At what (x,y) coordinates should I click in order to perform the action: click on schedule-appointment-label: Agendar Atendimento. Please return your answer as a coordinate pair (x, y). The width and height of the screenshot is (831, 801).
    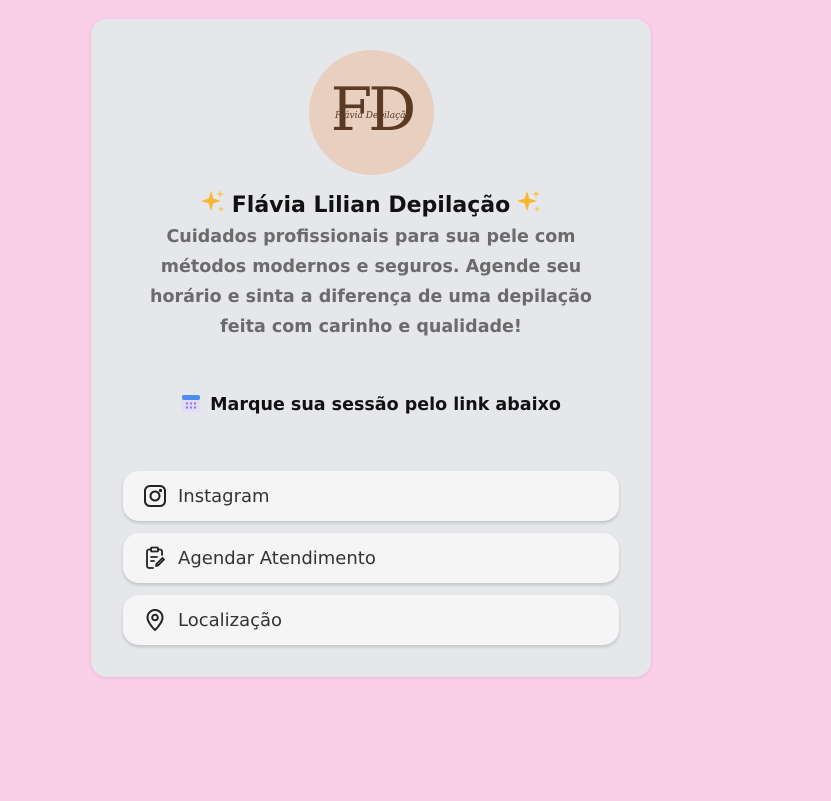
    Looking at the image, I should click on (277, 558).